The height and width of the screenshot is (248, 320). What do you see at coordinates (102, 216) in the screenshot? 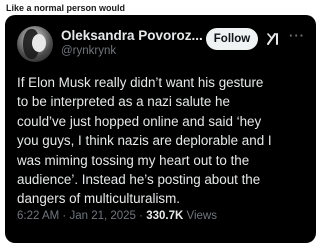
I see `tweet-date: Jan 21, 2025` at bounding box center [102, 216].